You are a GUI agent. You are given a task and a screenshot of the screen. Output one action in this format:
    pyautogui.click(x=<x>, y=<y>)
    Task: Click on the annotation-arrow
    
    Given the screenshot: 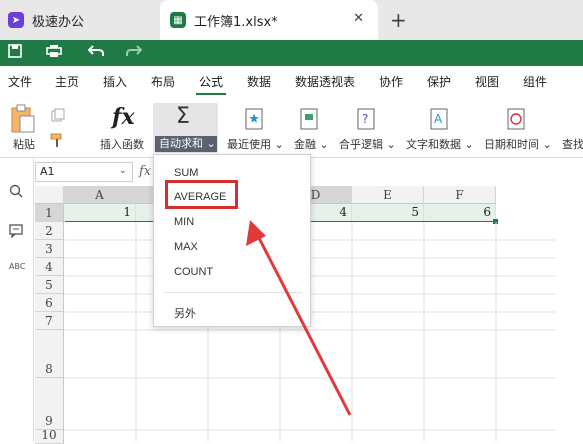 What is the action you would take?
    pyautogui.click(x=299, y=318)
    